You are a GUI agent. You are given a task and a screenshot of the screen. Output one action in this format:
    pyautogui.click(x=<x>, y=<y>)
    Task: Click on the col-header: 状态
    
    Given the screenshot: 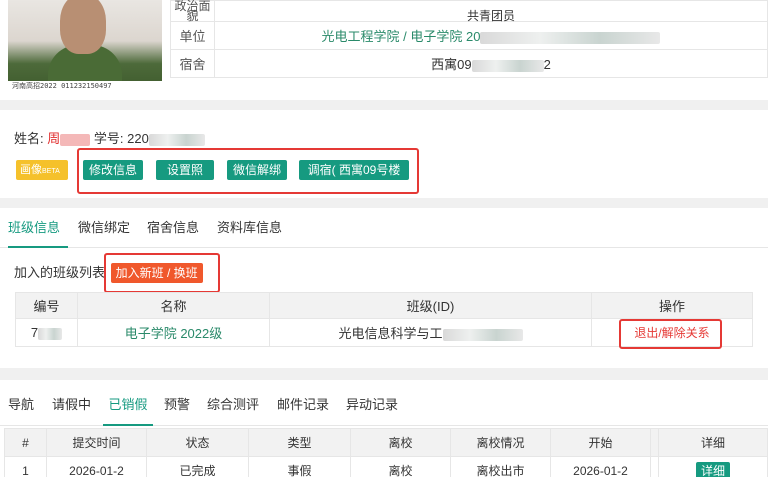 What is the action you would take?
    pyautogui.click(x=197, y=442)
    